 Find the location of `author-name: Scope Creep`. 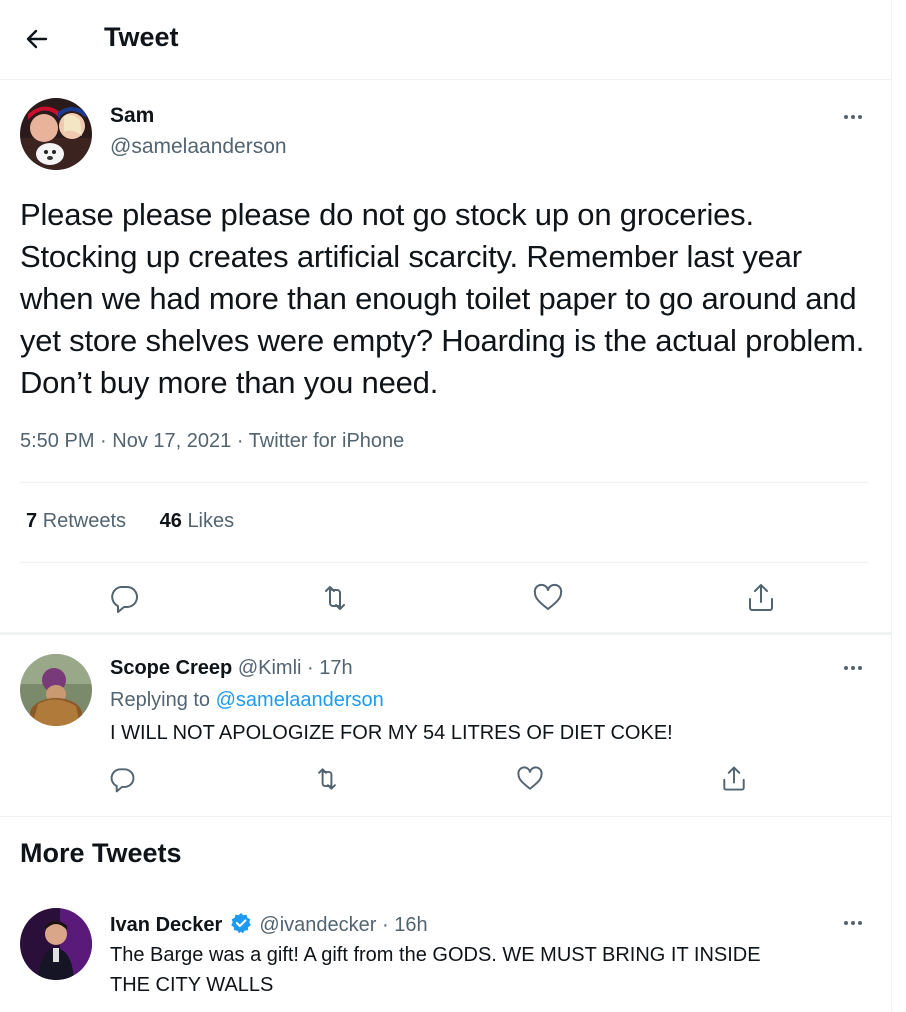

author-name: Scope Creep is located at coordinates (171, 668).